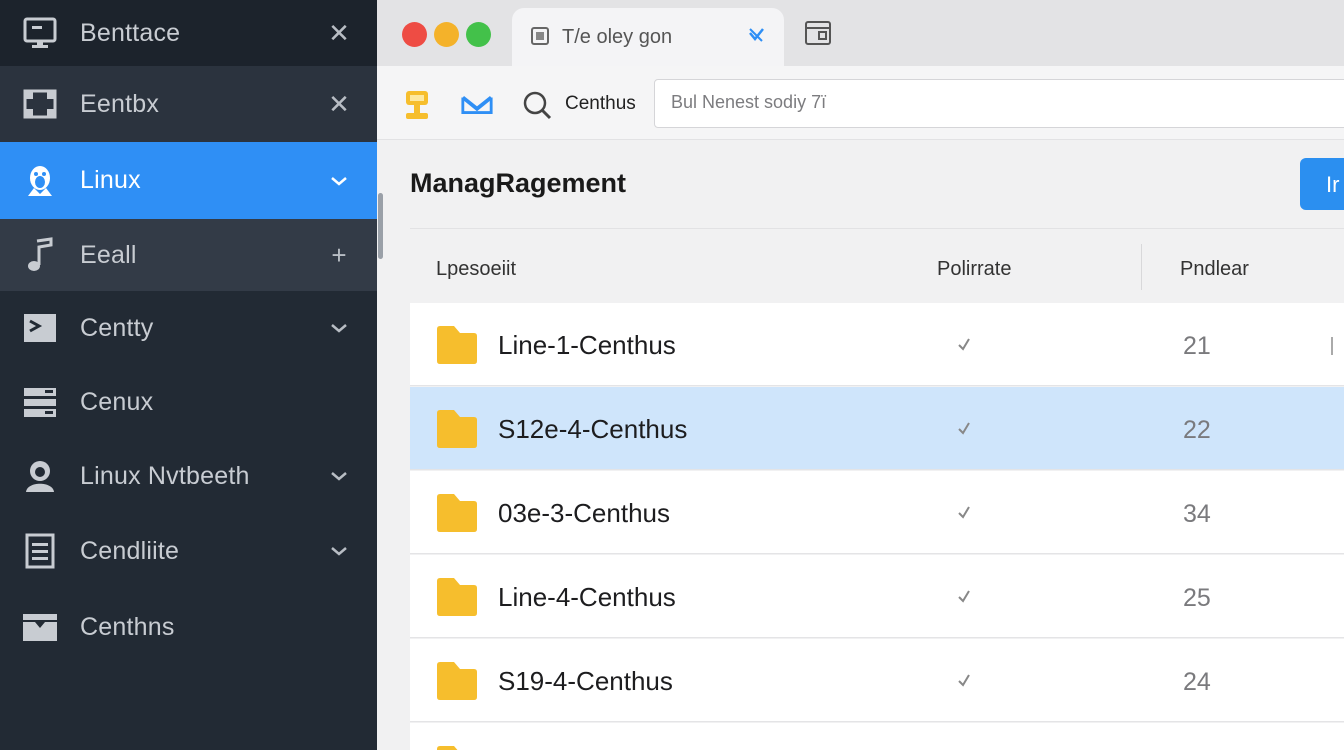  I want to click on row-value: 21, so click(1197, 346).